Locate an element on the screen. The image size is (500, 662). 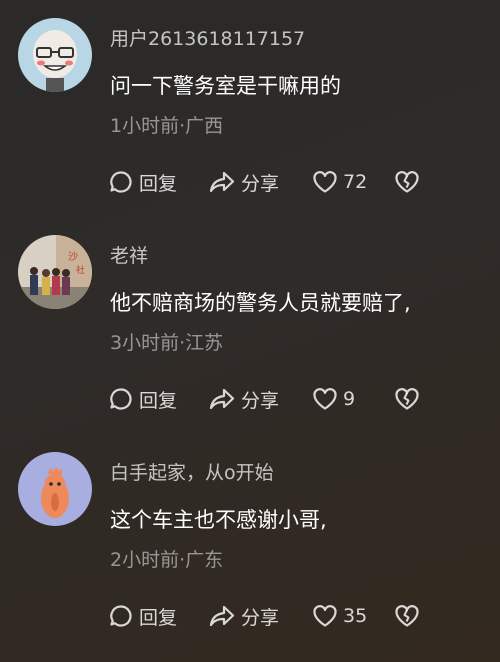
comment-text: 这个车主也不感谢小哥, is located at coordinates (218, 520).